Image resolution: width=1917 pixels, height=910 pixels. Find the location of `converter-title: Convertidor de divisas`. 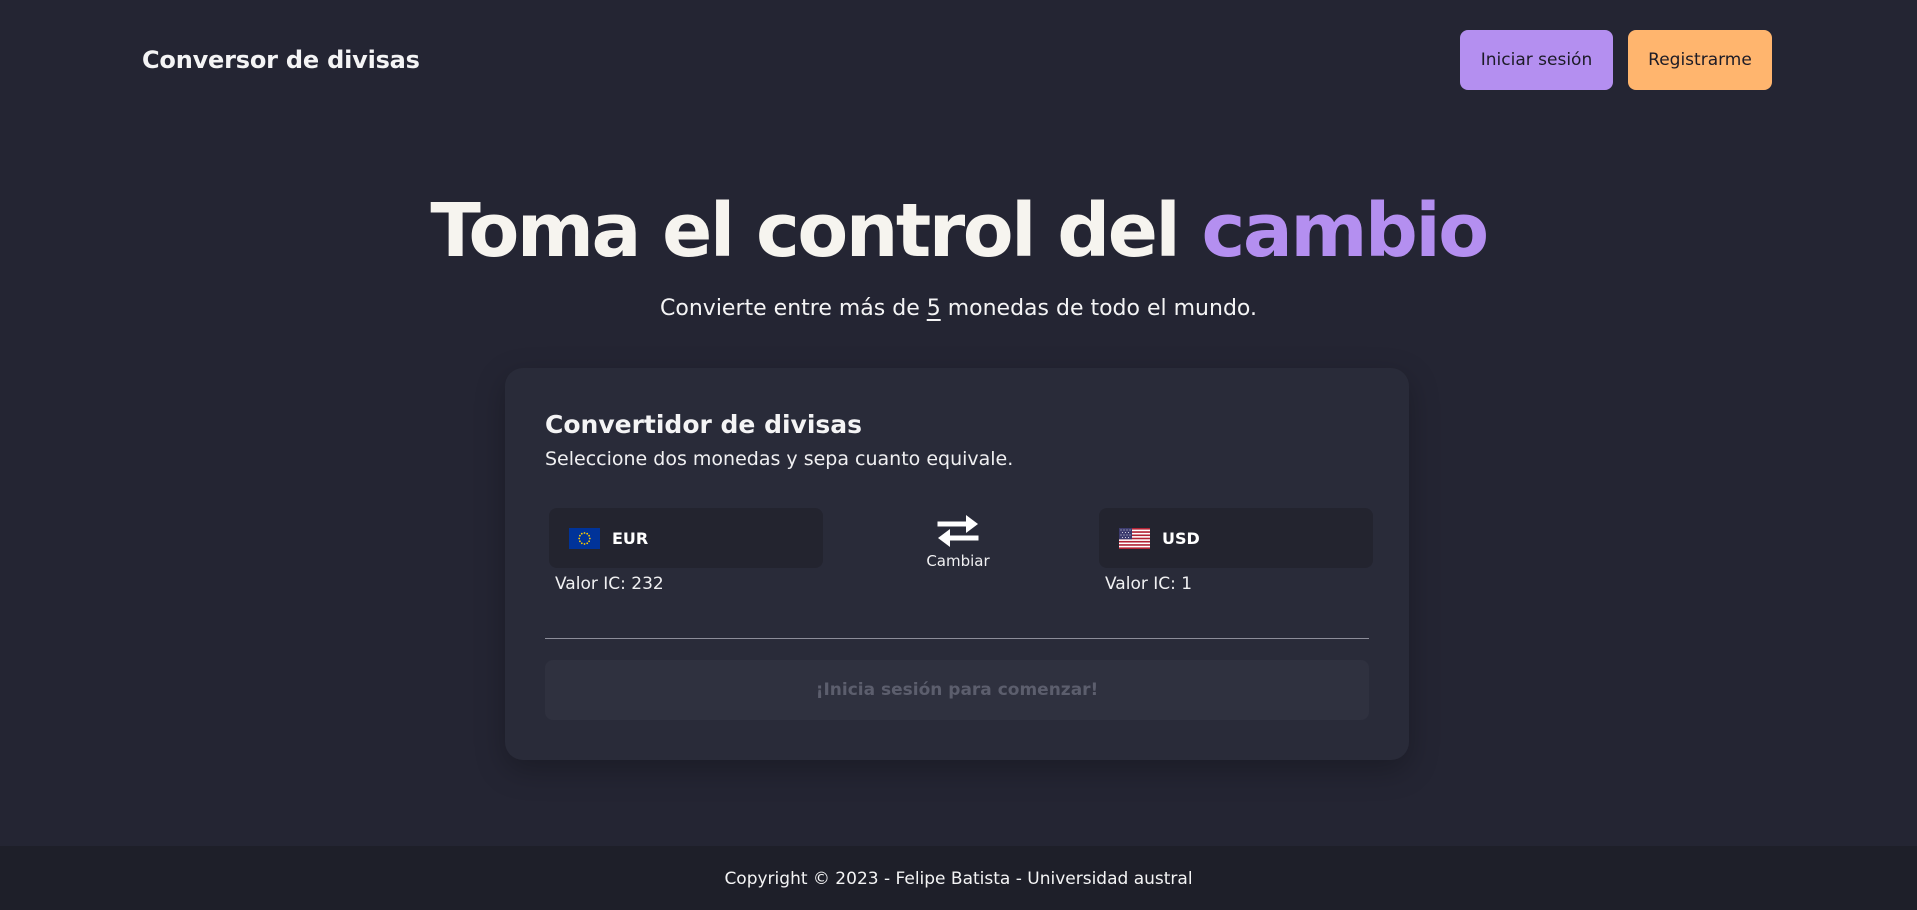

converter-title: Convertidor de divisas is located at coordinates (704, 424).